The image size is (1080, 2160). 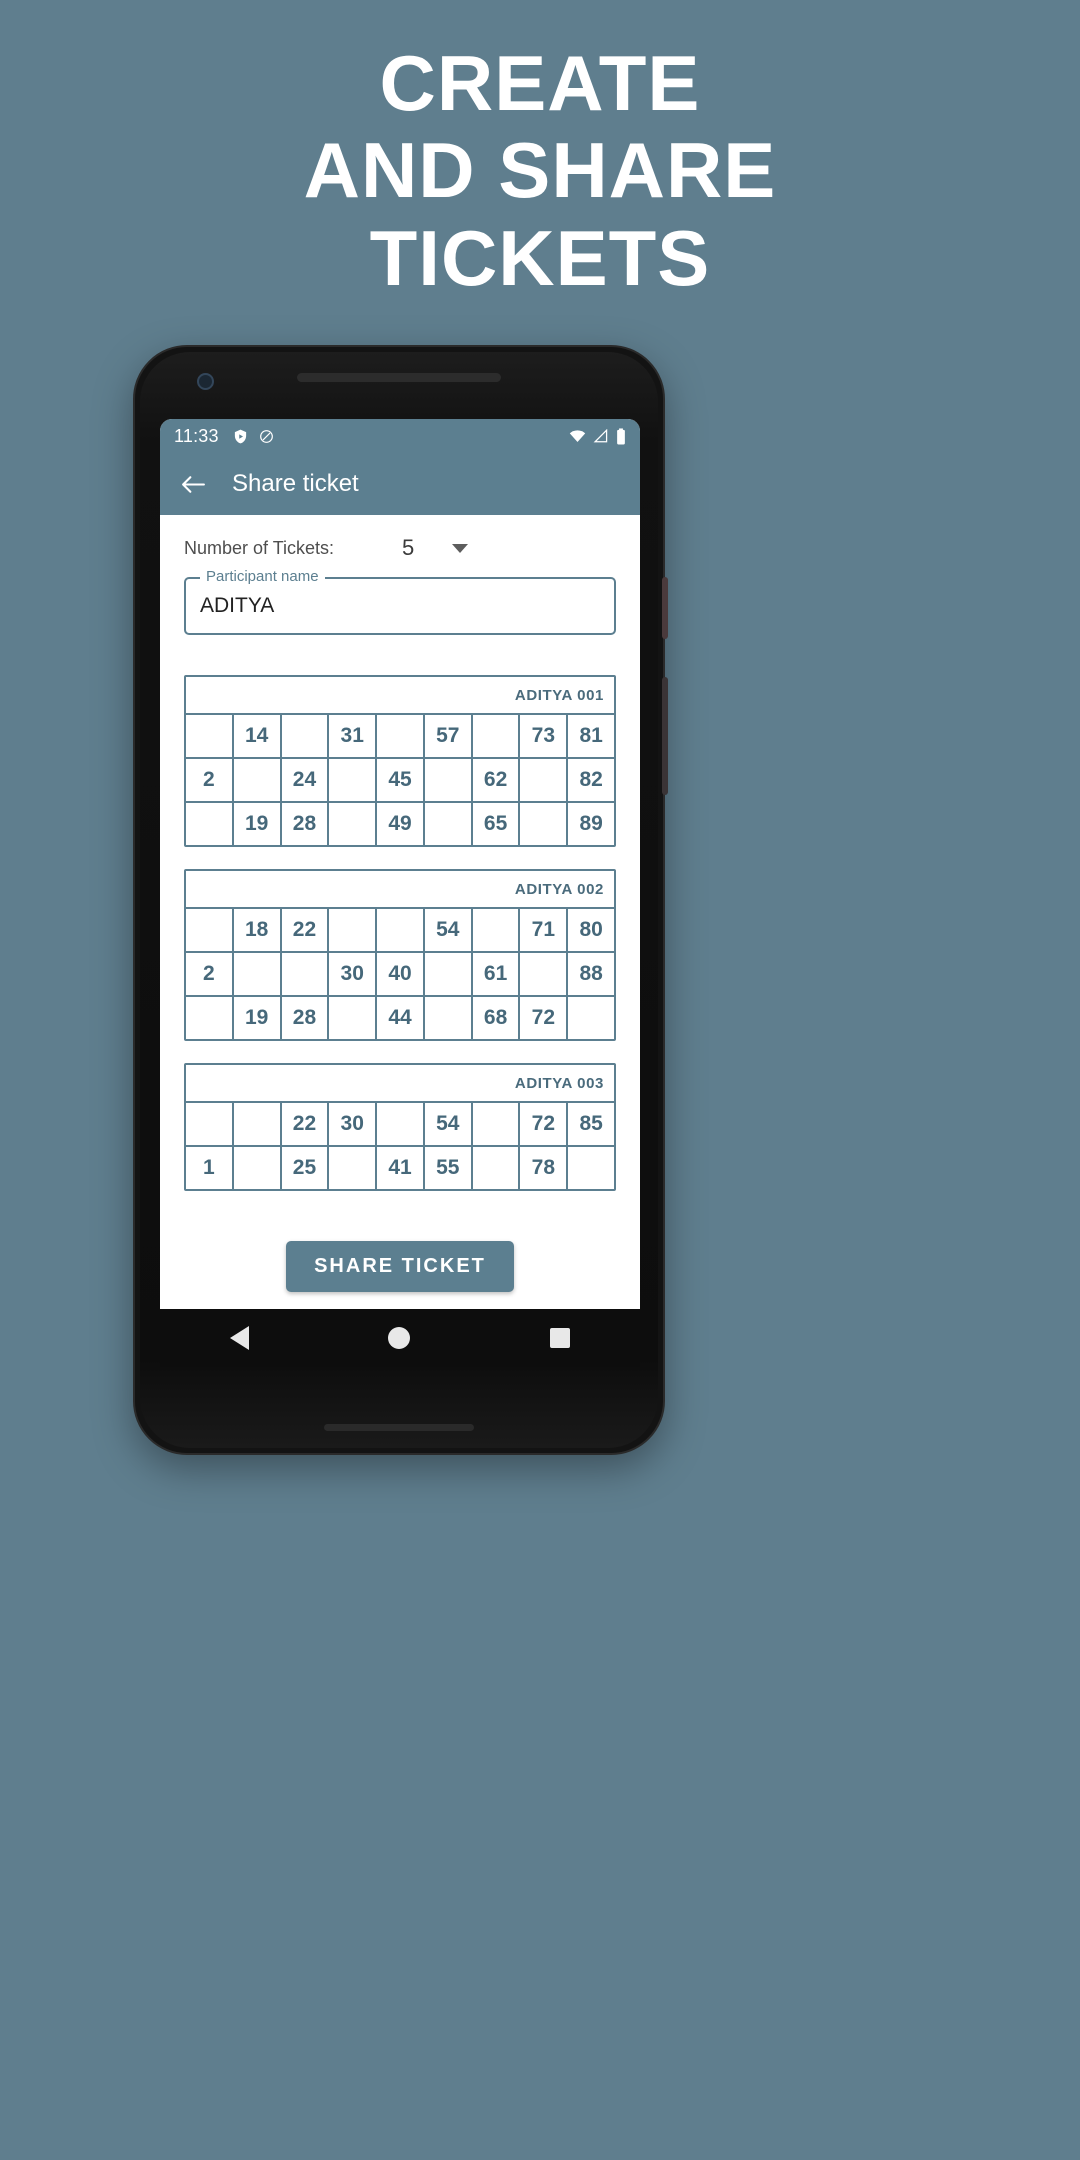 I want to click on ticket-cell: 65, so click(x=494, y=824).